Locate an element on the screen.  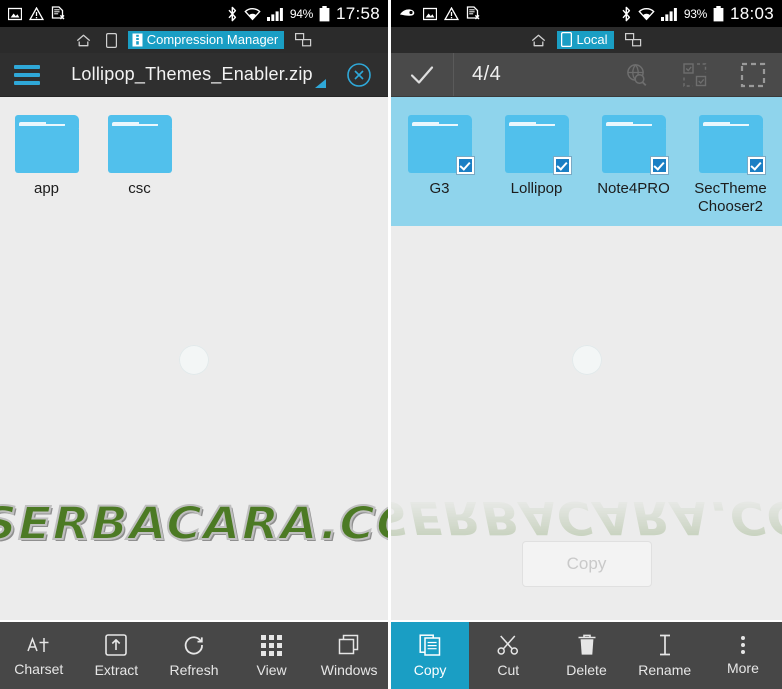
copy-icon is located at coordinates (430, 645).